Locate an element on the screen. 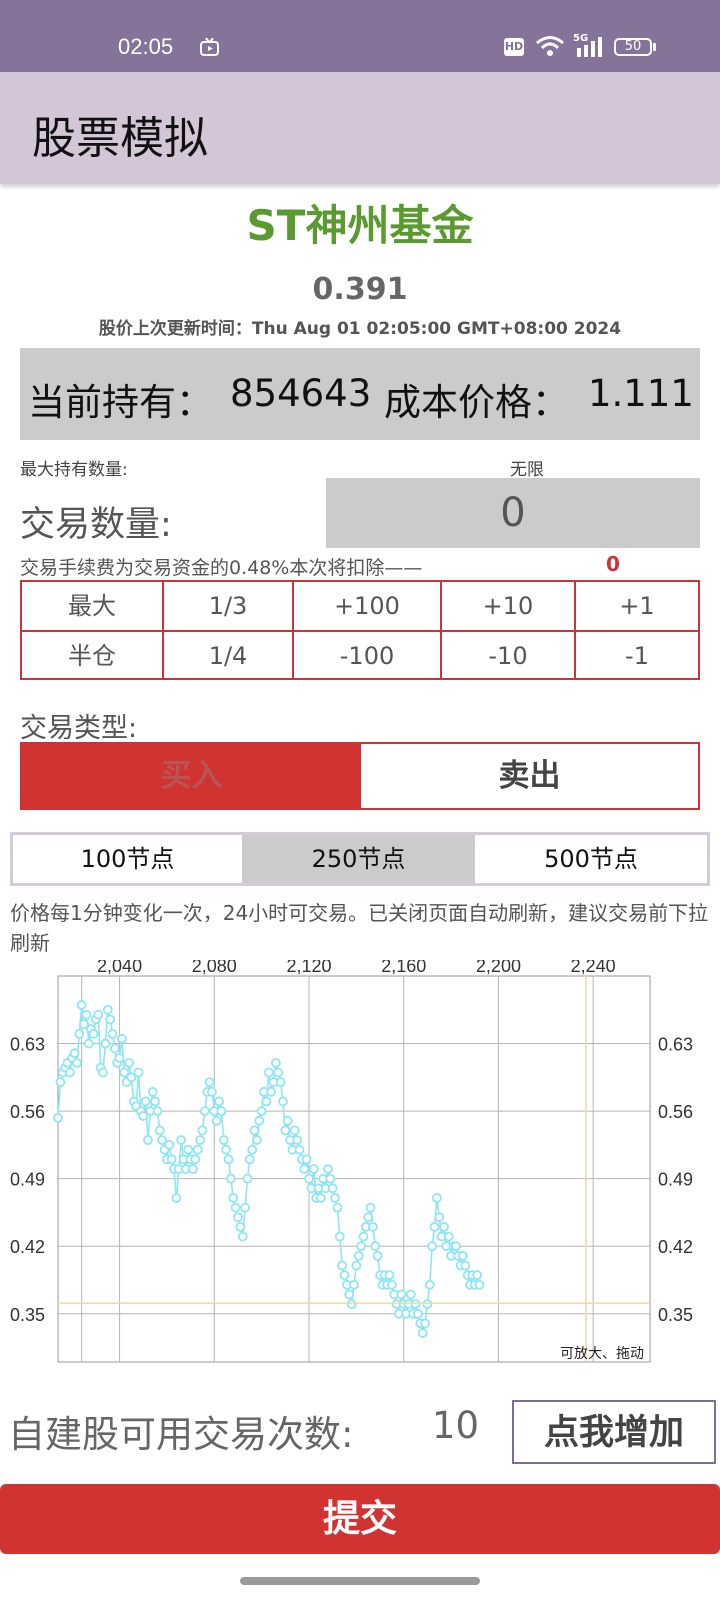 This screenshot has width=720, height=1600. y-tick-label-left: 0.35 is located at coordinates (27, 1315).